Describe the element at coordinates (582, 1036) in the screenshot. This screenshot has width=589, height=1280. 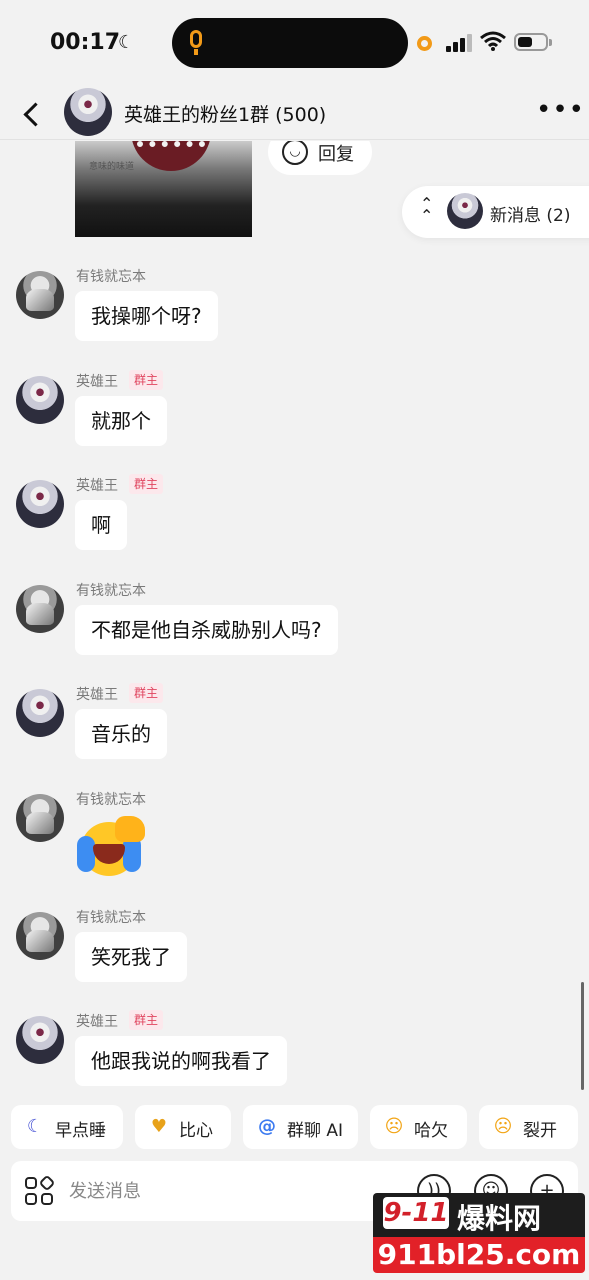
I see `scrollbar` at that location.